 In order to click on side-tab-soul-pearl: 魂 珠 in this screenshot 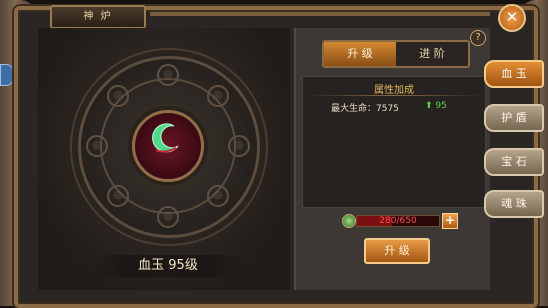, I will do `click(514, 204)`.